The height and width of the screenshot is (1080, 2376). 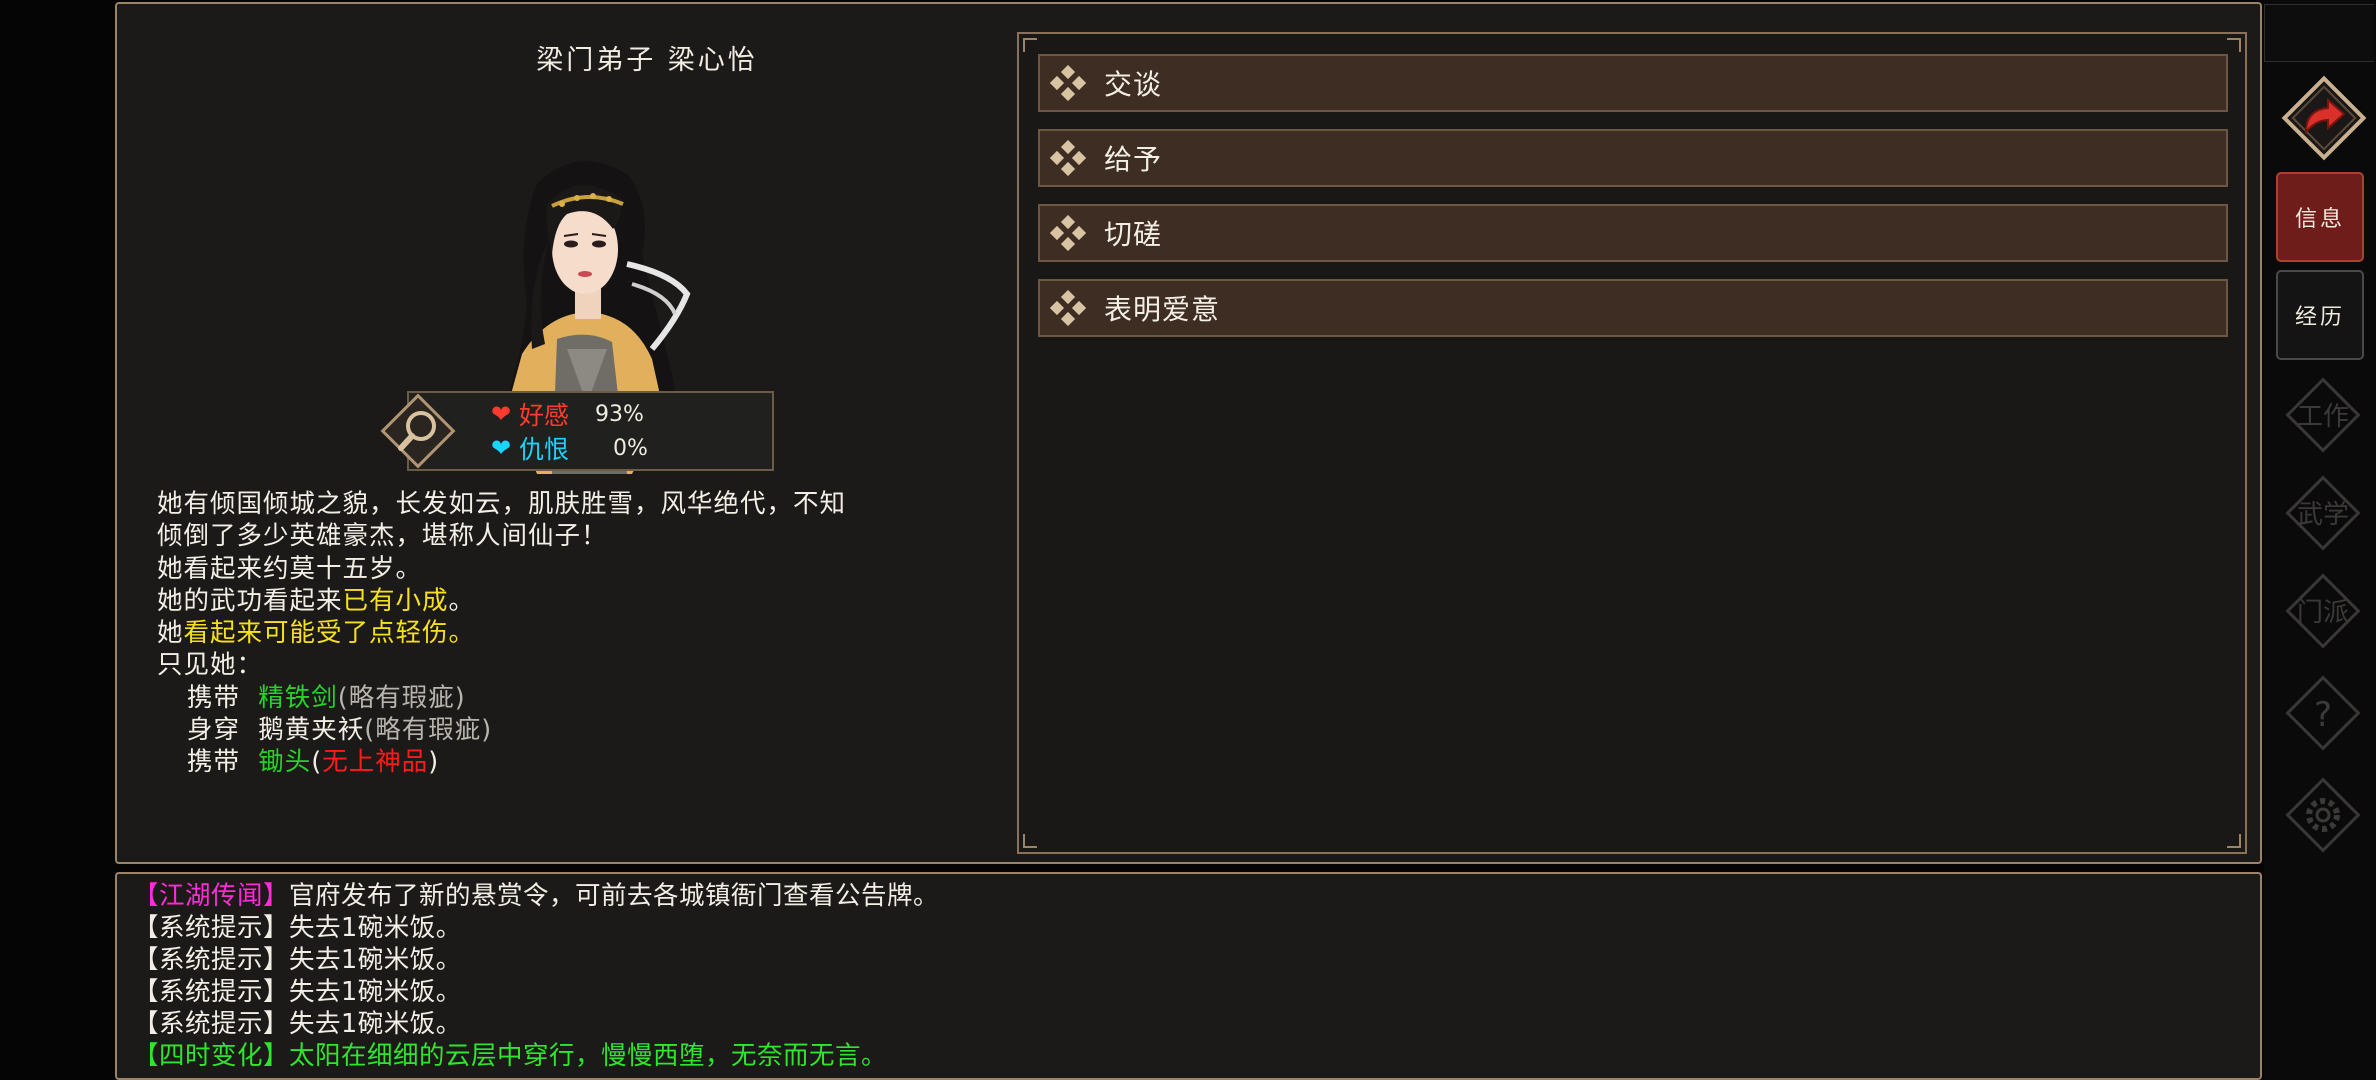 I want to click on tab-label: 工作, so click(x=2323, y=417).